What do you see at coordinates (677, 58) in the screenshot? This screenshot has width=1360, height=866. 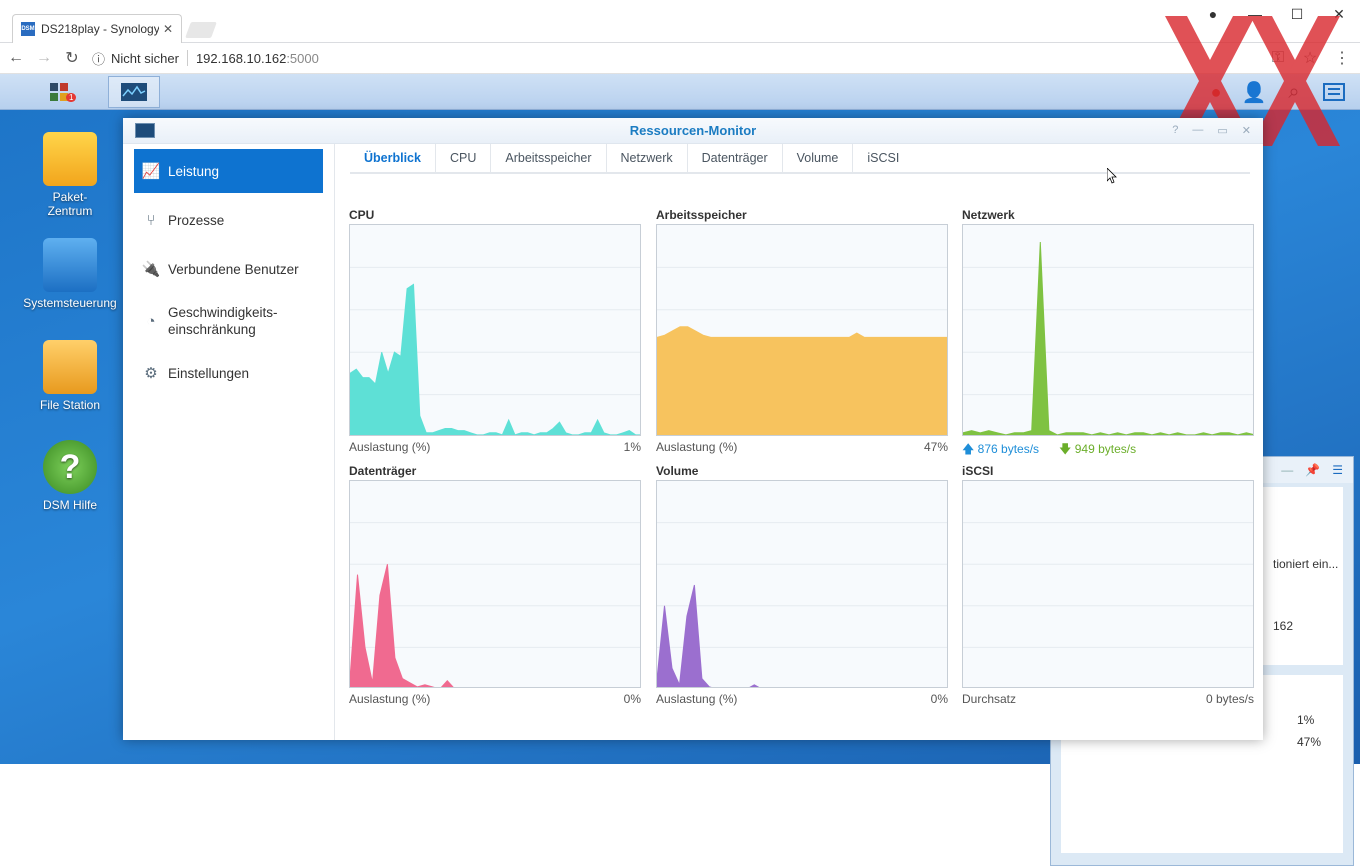 I see `address-bar: ⓘ Nicht sicher 192.168.10.162:5000` at bounding box center [677, 58].